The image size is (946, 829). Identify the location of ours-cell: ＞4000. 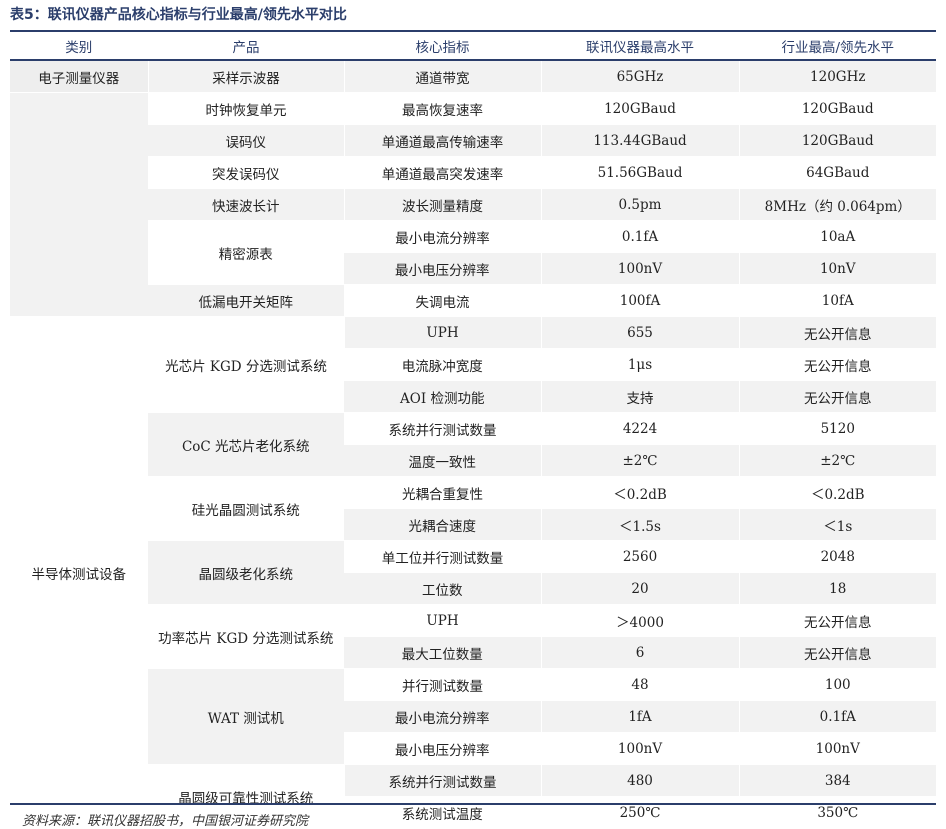
(639, 620).